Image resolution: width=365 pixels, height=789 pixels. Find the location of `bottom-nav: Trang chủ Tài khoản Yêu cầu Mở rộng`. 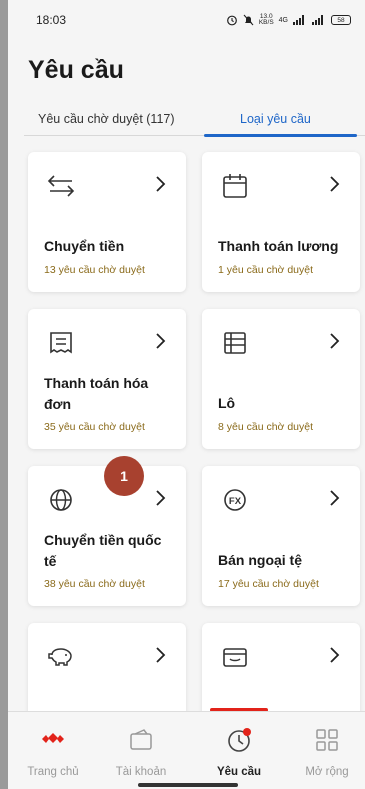

bottom-nav: Trang chủ Tài khoản Yêu cầu Mở rộng is located at coordinates (186, 750).